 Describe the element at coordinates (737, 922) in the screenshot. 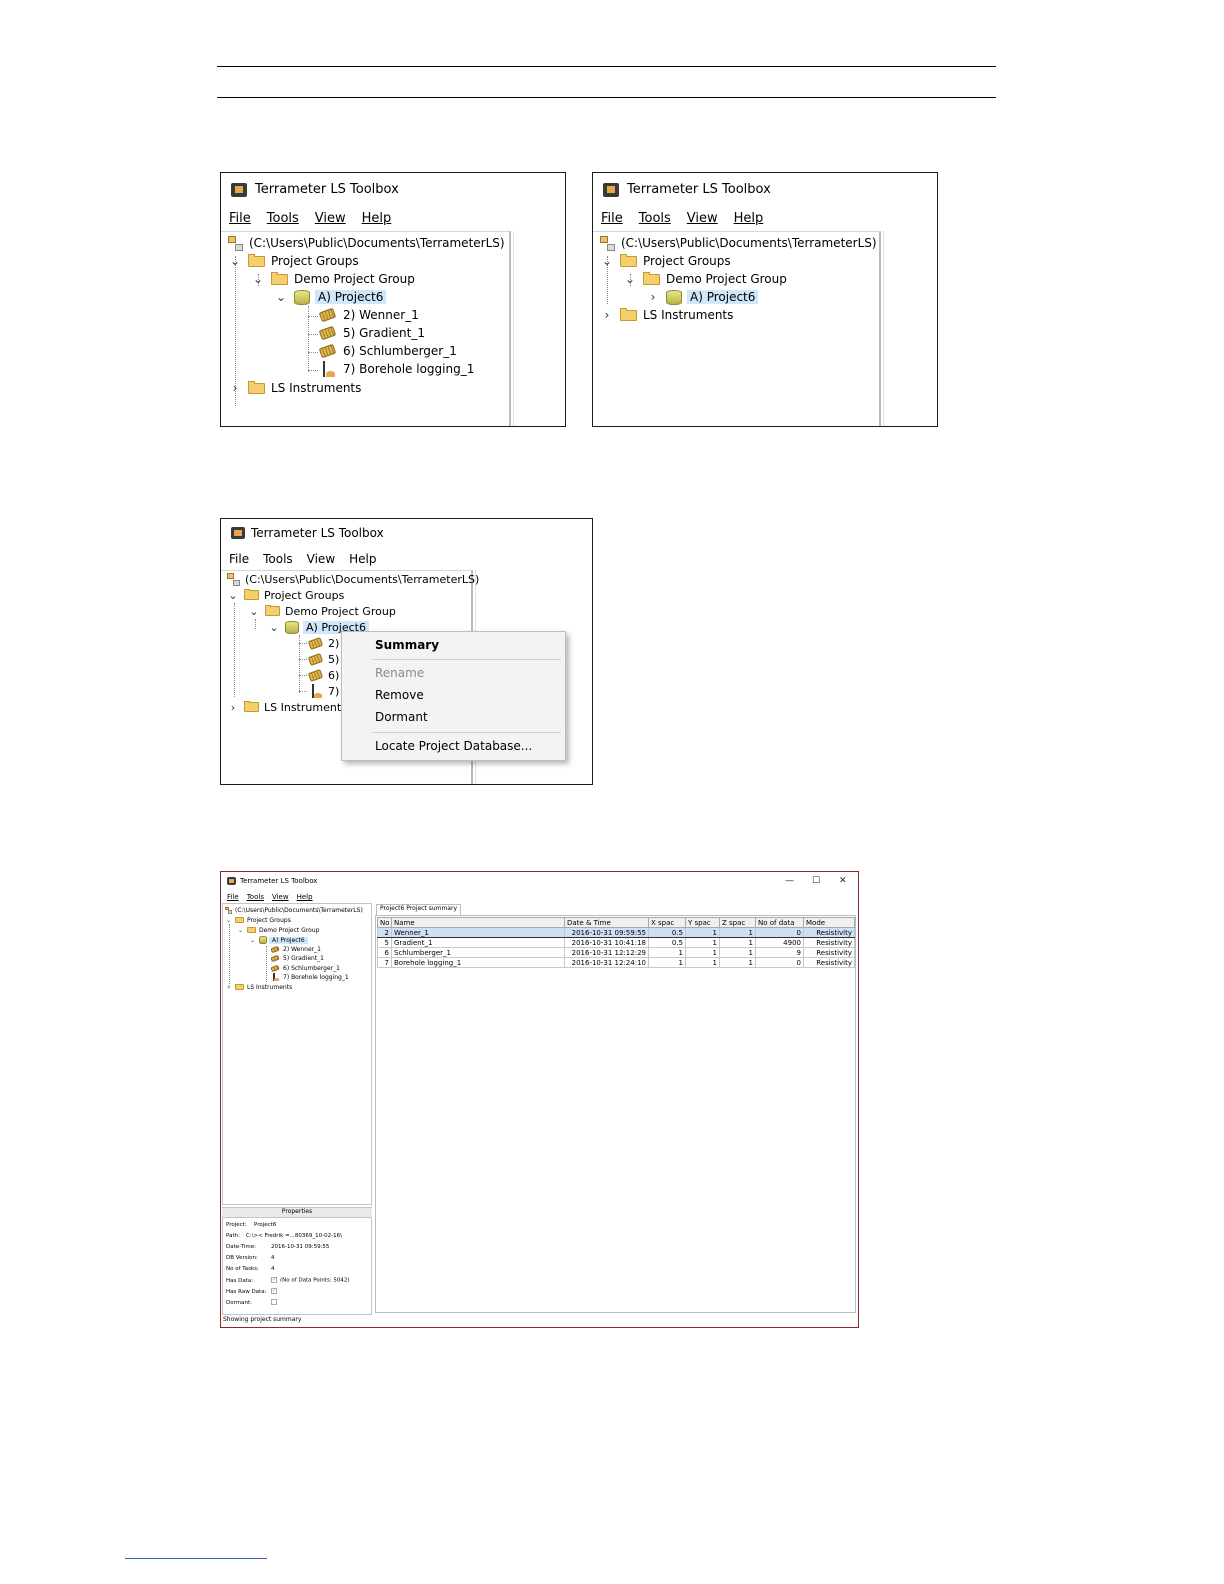

I see `column-header: Z spac` at that location.